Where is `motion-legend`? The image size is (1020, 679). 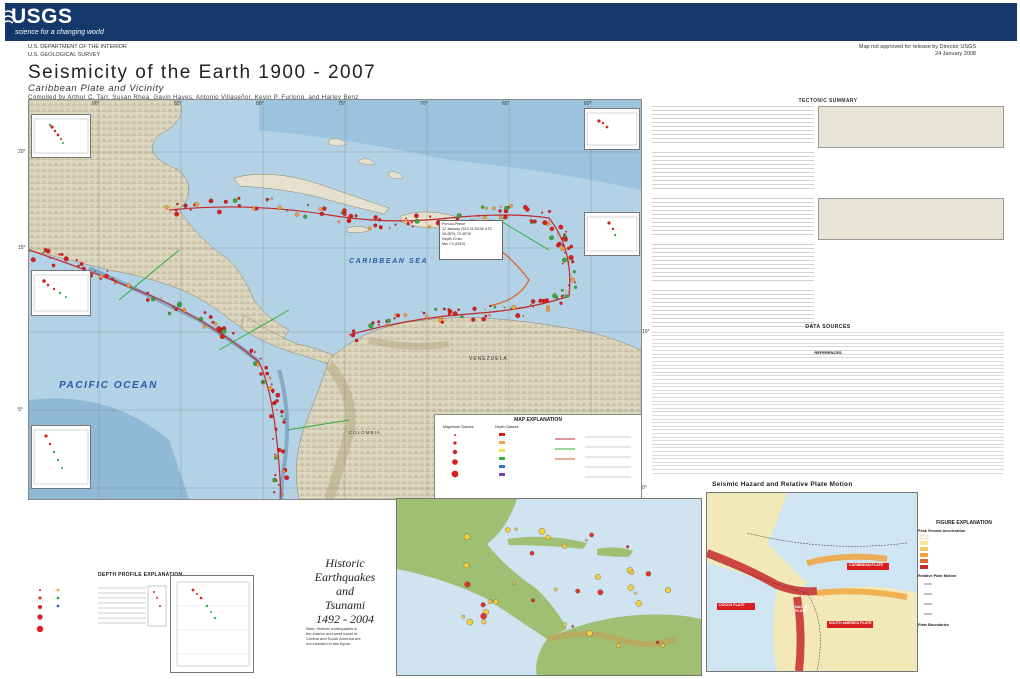 motion-legend is located at coordinates (928, 599).